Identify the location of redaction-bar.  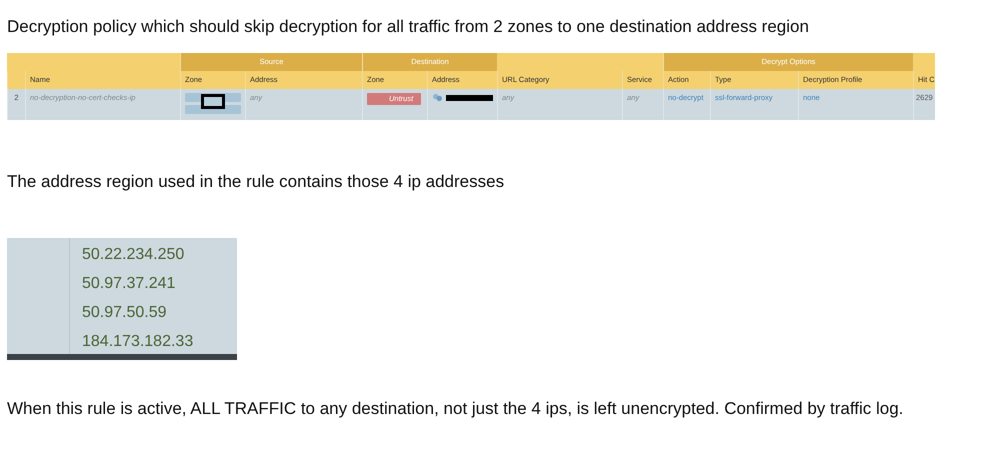
(469, 98).